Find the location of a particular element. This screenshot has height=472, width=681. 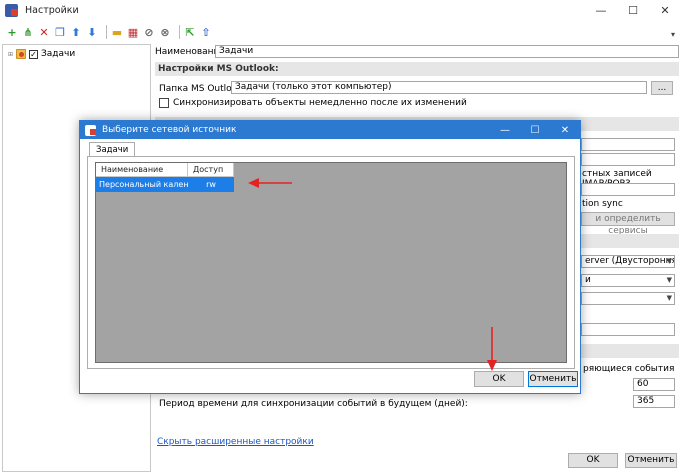

move-up-icon: ⬆ is located at coordinates (76, 32).